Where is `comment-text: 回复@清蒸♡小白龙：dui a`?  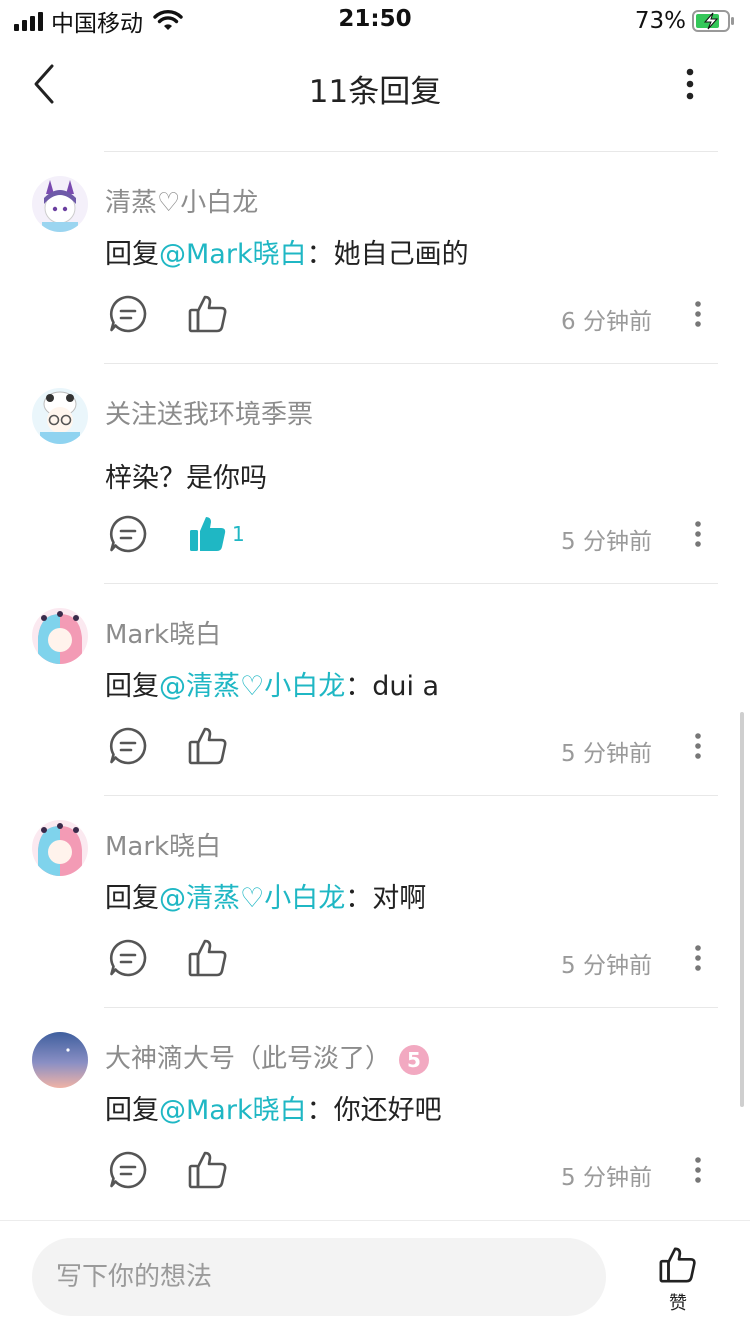 comment-text: 回复@清蒸♡小白龙：dui a is located at coordinates (272, 683).